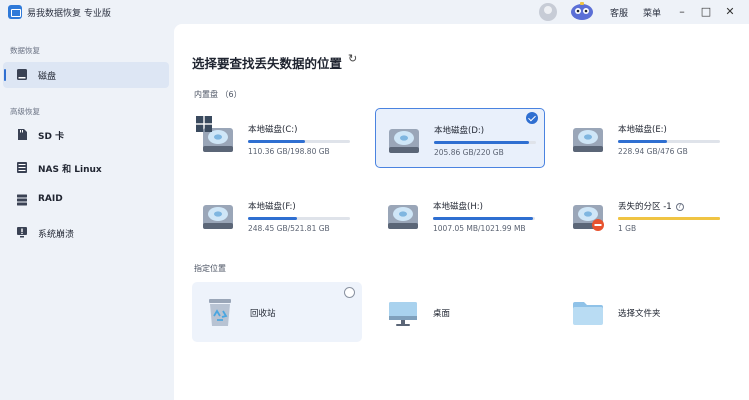  What do you see at coordinates (273, 130) in the screenshot?
I see `drive-name: 本地磁盘(C:)` at bounding box center [273, 130].